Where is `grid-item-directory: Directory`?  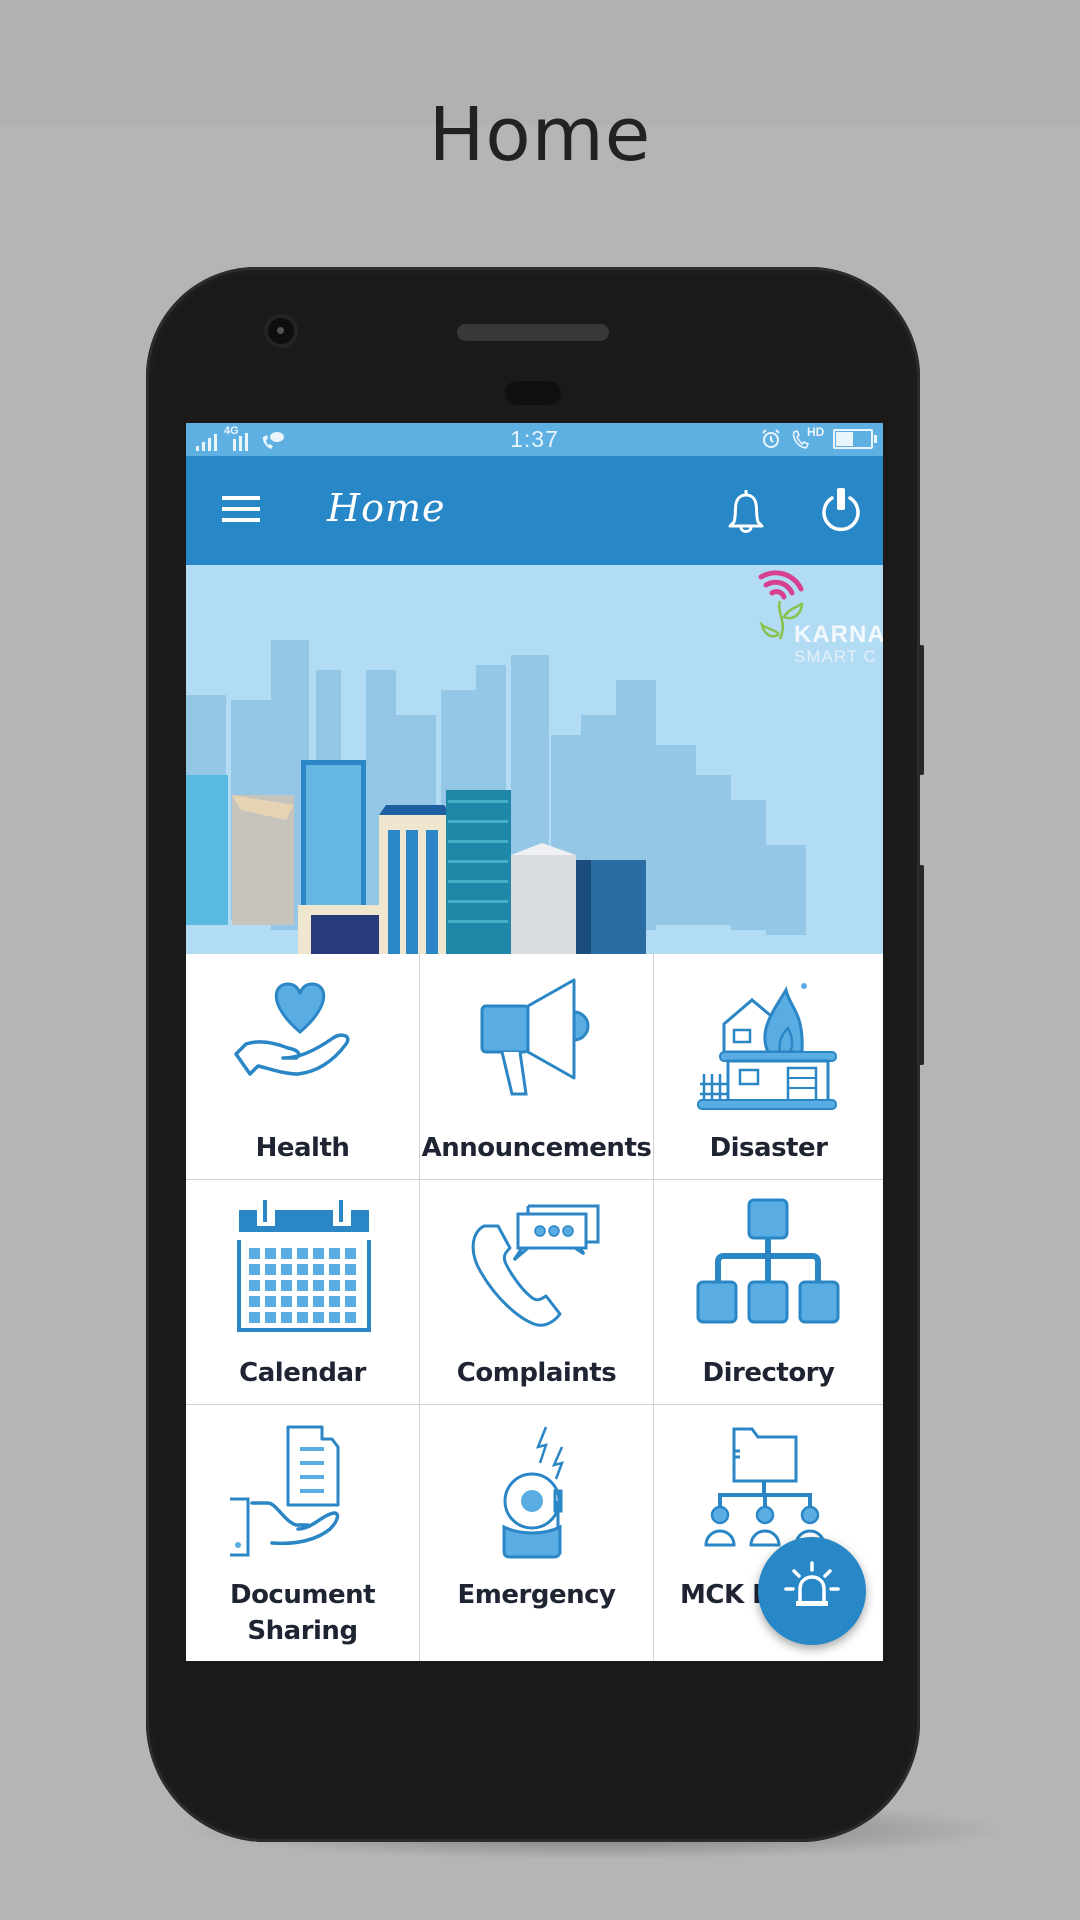
grid-item-directory: Directory is located at coordinates (768, 1292).